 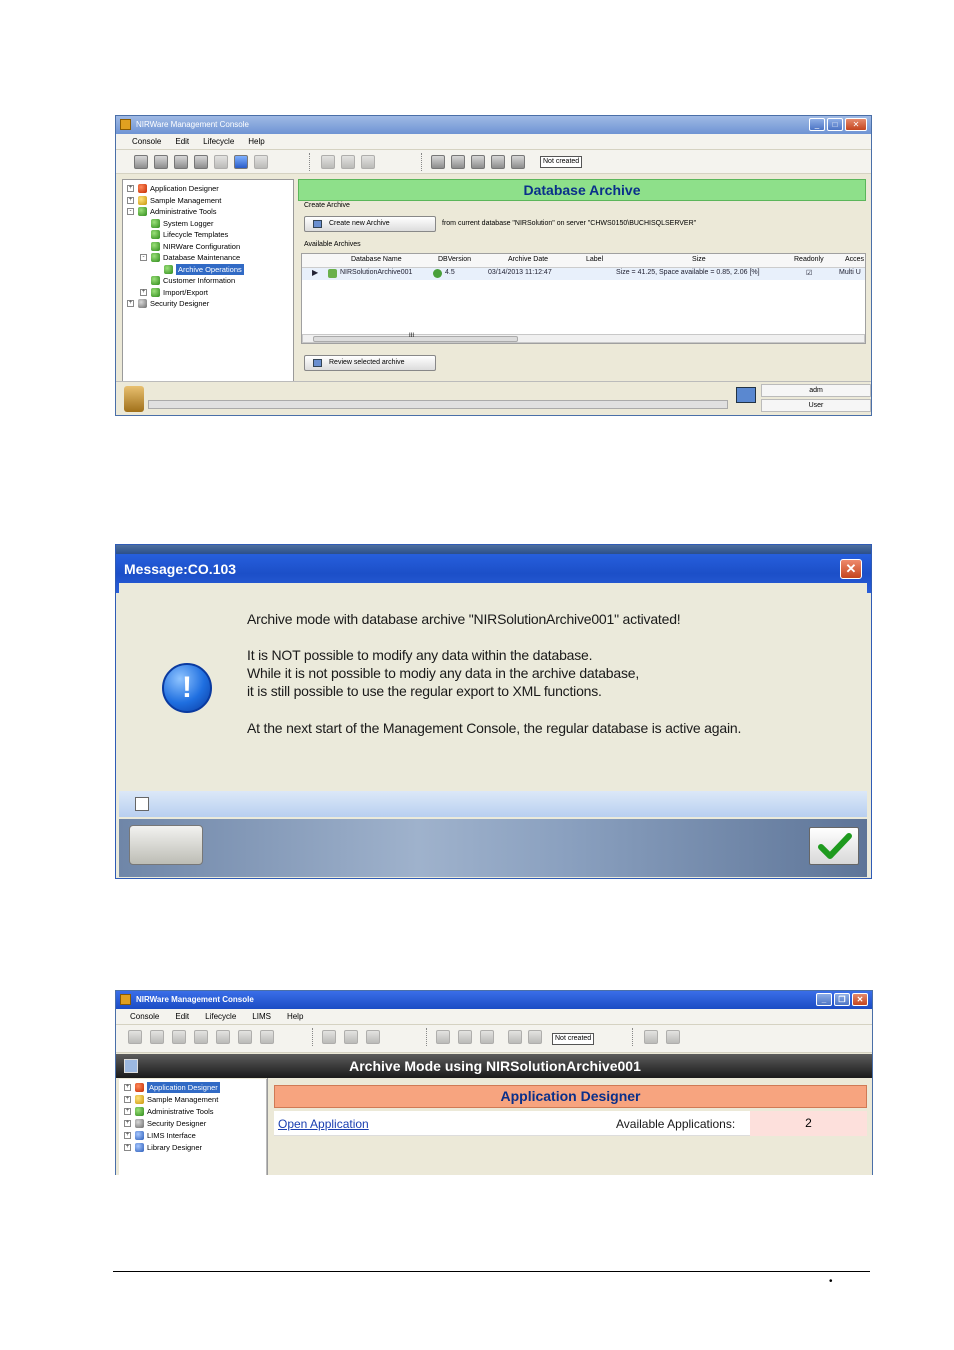 I want to click on column-dbversion: DBVersion, so click(x=454, y=259).